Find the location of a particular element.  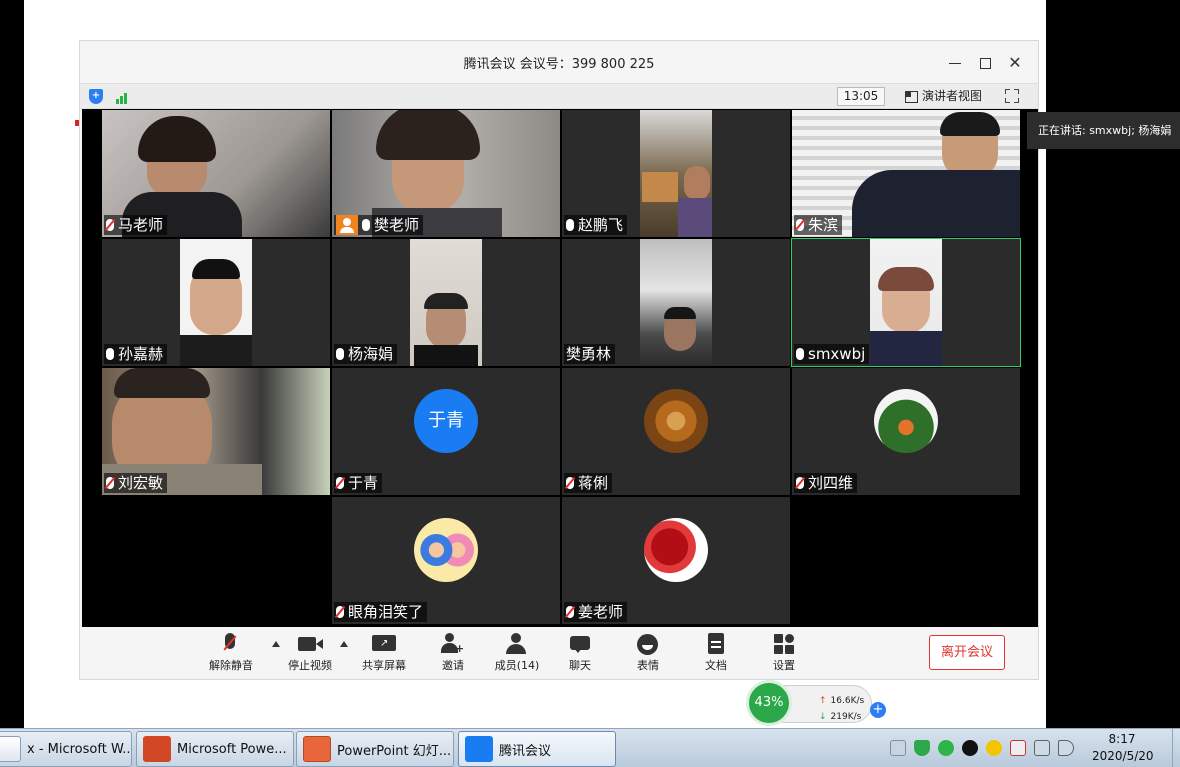

invite-button: + 邀请 is located at coordinates (453, 653).